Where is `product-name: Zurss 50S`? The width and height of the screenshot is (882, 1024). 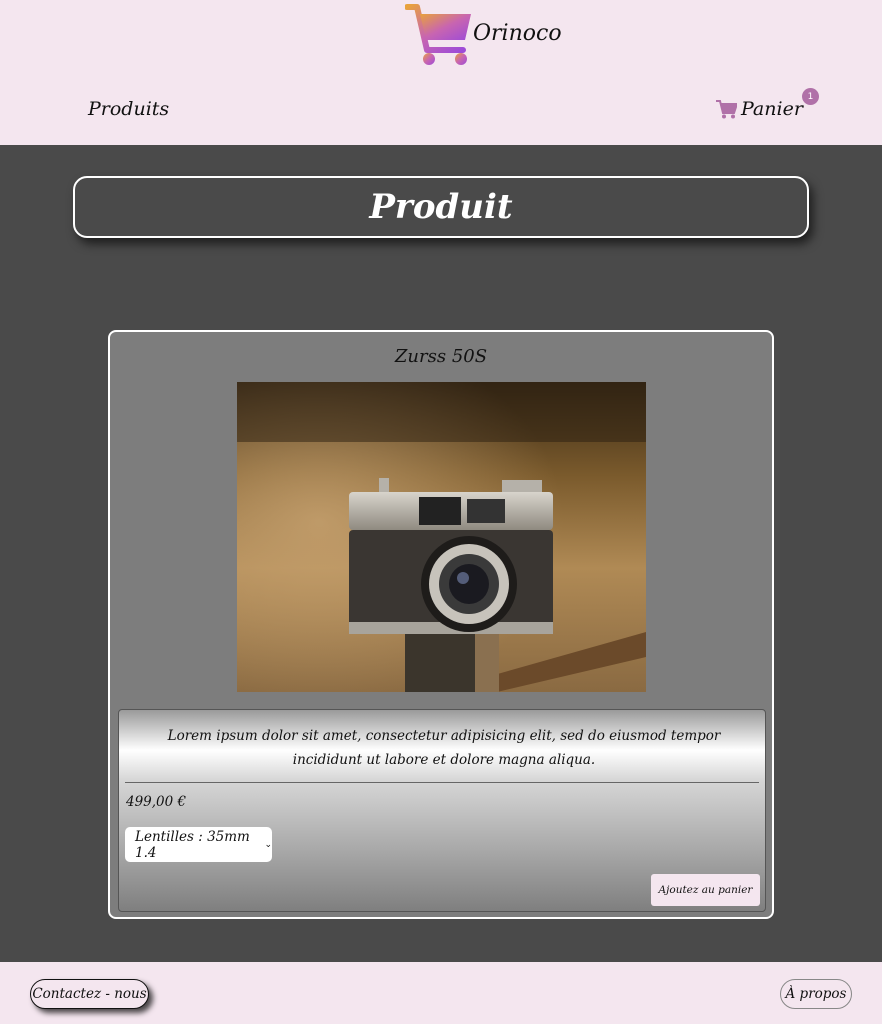 product-name: Zurss 50S is located at coordinates (441, 356).